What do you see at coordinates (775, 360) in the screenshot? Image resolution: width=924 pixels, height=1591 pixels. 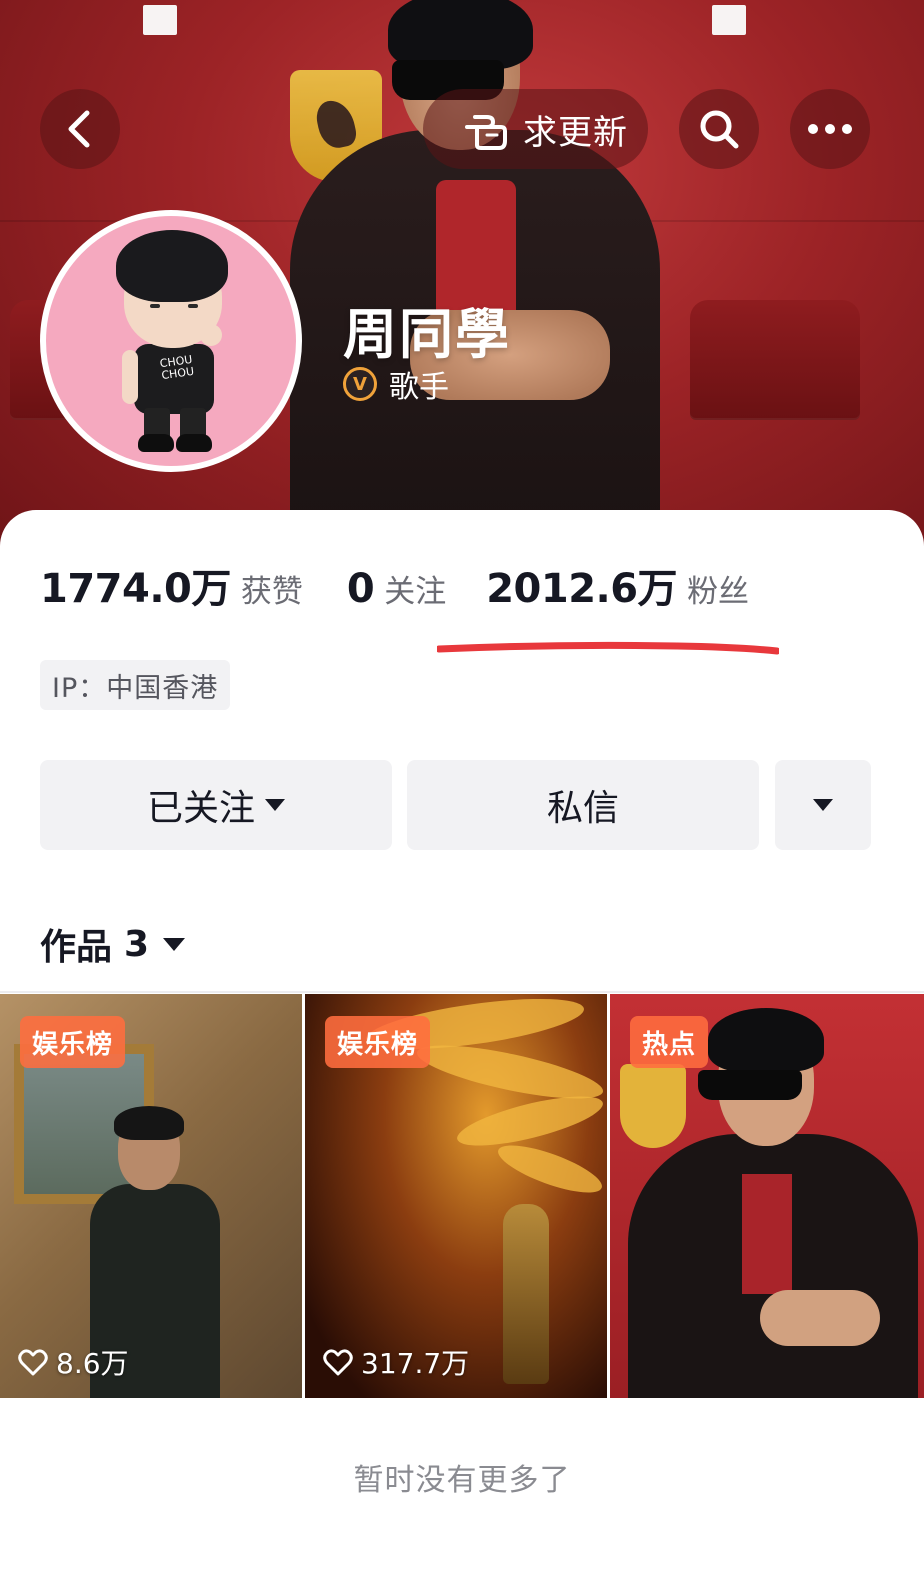 I see `banner-seat` at bounding box center [775, 360].